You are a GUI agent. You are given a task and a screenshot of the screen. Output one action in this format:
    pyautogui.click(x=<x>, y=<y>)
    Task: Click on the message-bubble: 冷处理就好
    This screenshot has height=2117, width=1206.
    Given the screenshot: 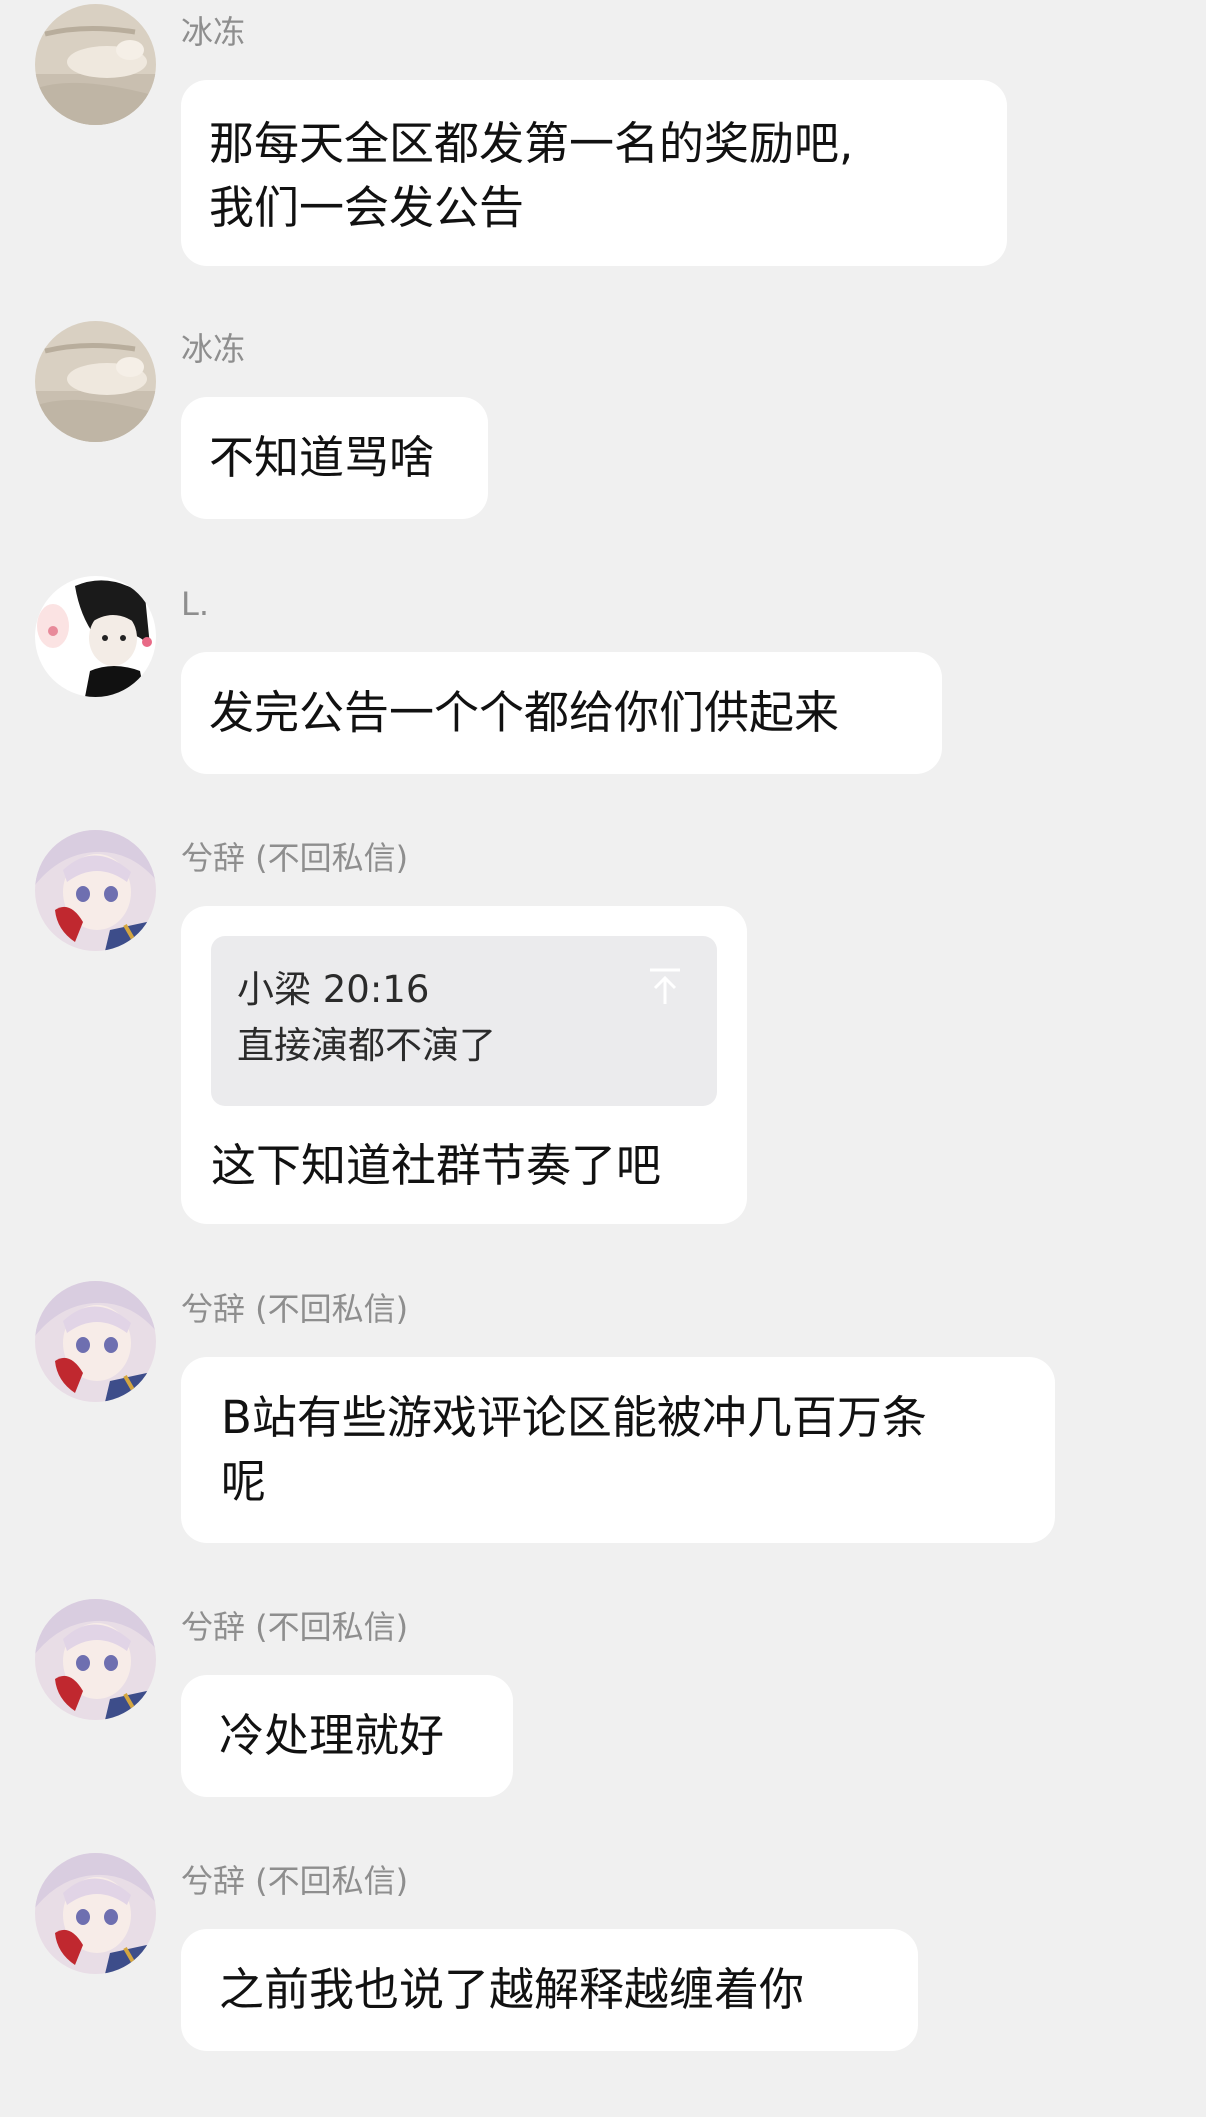 What is the action you would take?
    pyautogui.click(x=347, y=1736)
    